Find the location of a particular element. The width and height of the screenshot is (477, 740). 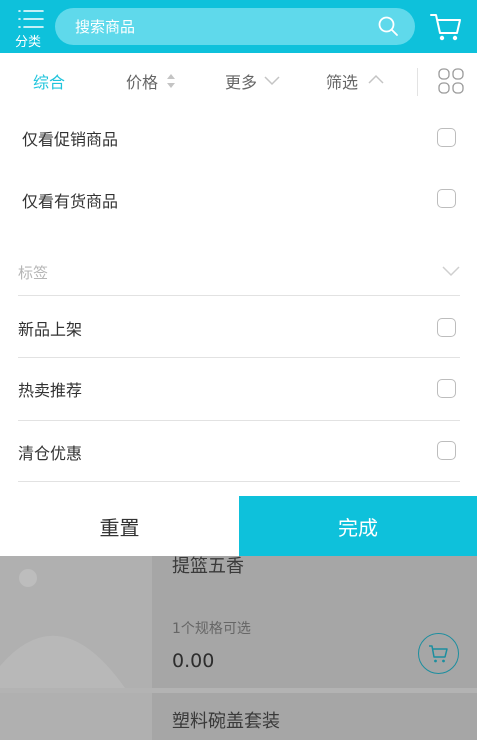

hot-sale-checkbox is located at coordinates (446, 388).